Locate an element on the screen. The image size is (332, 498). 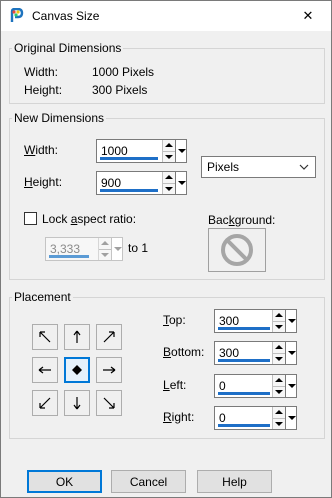
left-offset-dropdown is located at coordinates (291, 386).